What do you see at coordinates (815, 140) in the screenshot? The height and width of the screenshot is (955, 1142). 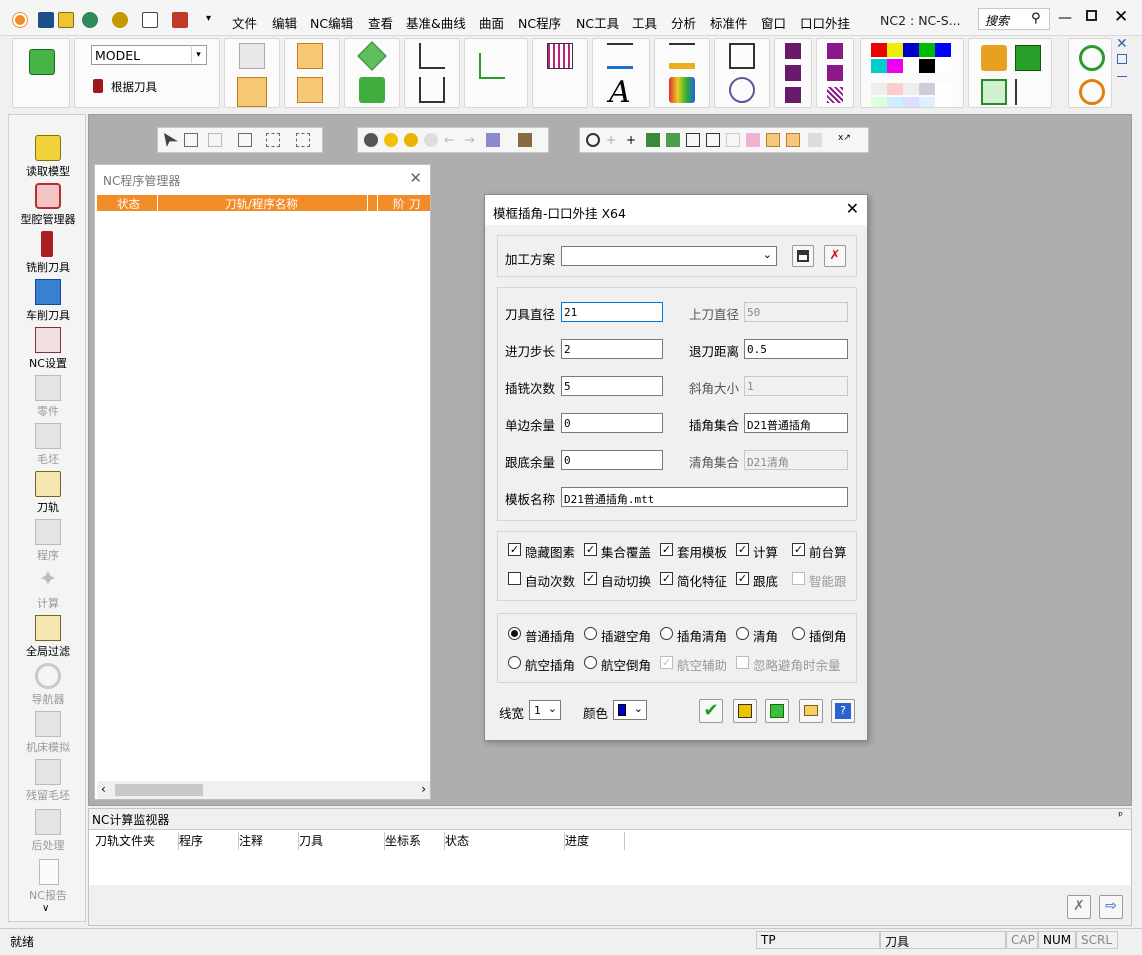 I see `cube-disabled-icon` at bounding box center [815, 140].